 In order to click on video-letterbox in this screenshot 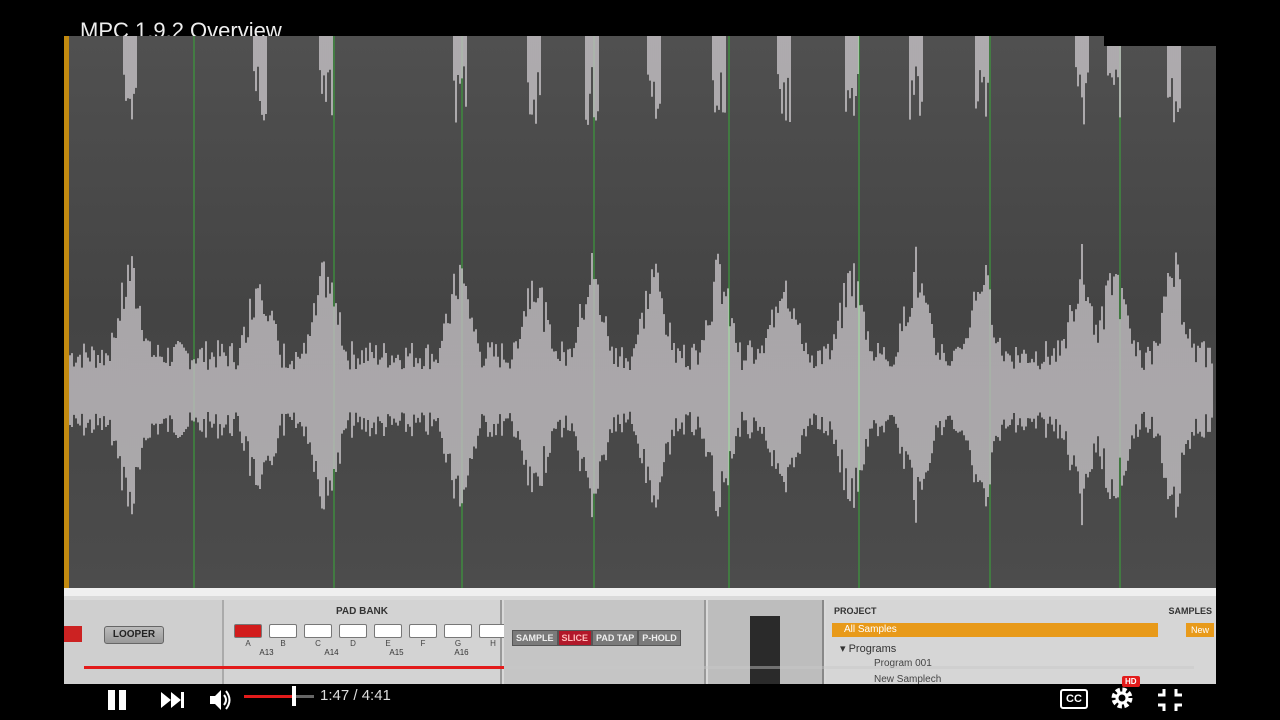, I will do `click(1160, 41)`.